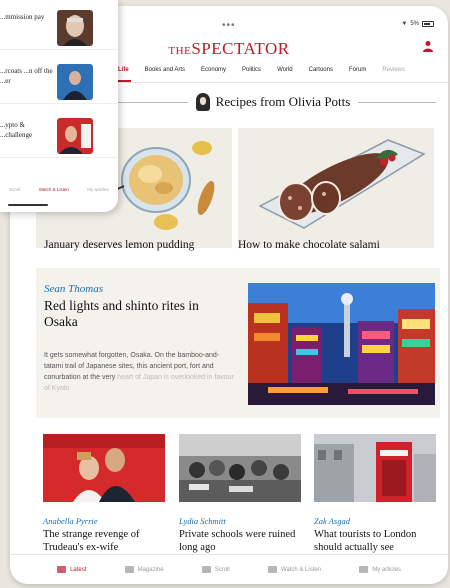 This screenshot has height=588, width=450. Describe the element at coordinates (386, 569) in the screenshot. I see `tab-label: My articles` at that location.